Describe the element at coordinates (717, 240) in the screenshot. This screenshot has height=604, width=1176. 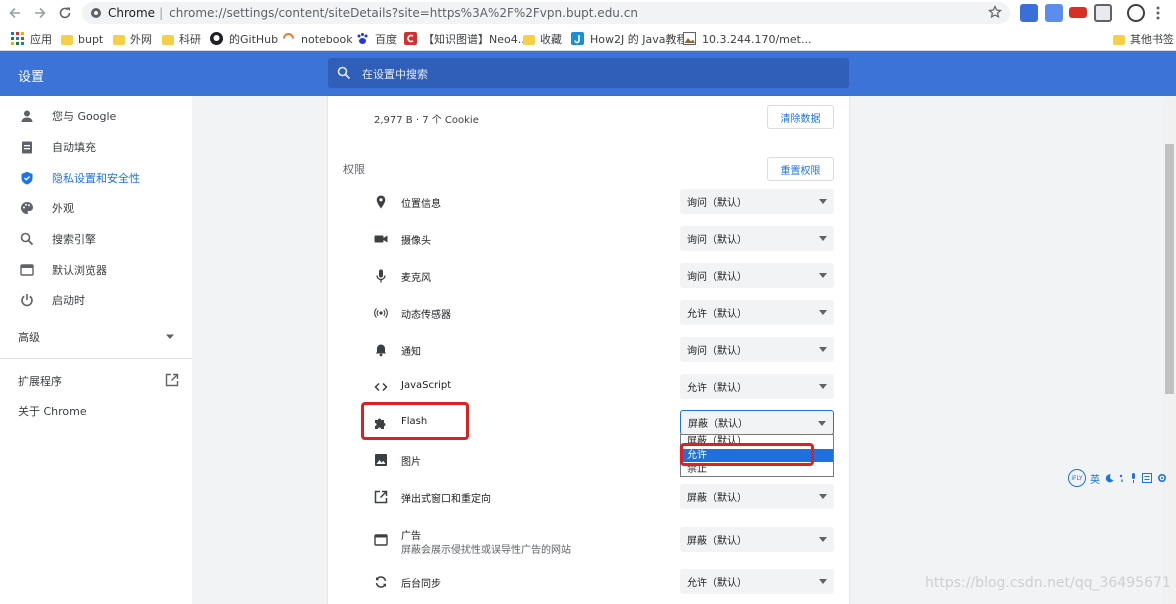
I see `permission-value: 询问（默认）` at that location.